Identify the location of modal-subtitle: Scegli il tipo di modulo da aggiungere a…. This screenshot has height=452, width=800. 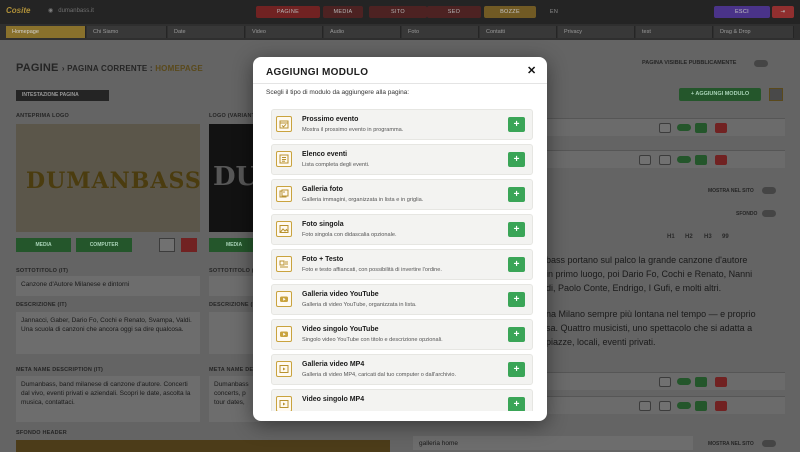
(338, 92).